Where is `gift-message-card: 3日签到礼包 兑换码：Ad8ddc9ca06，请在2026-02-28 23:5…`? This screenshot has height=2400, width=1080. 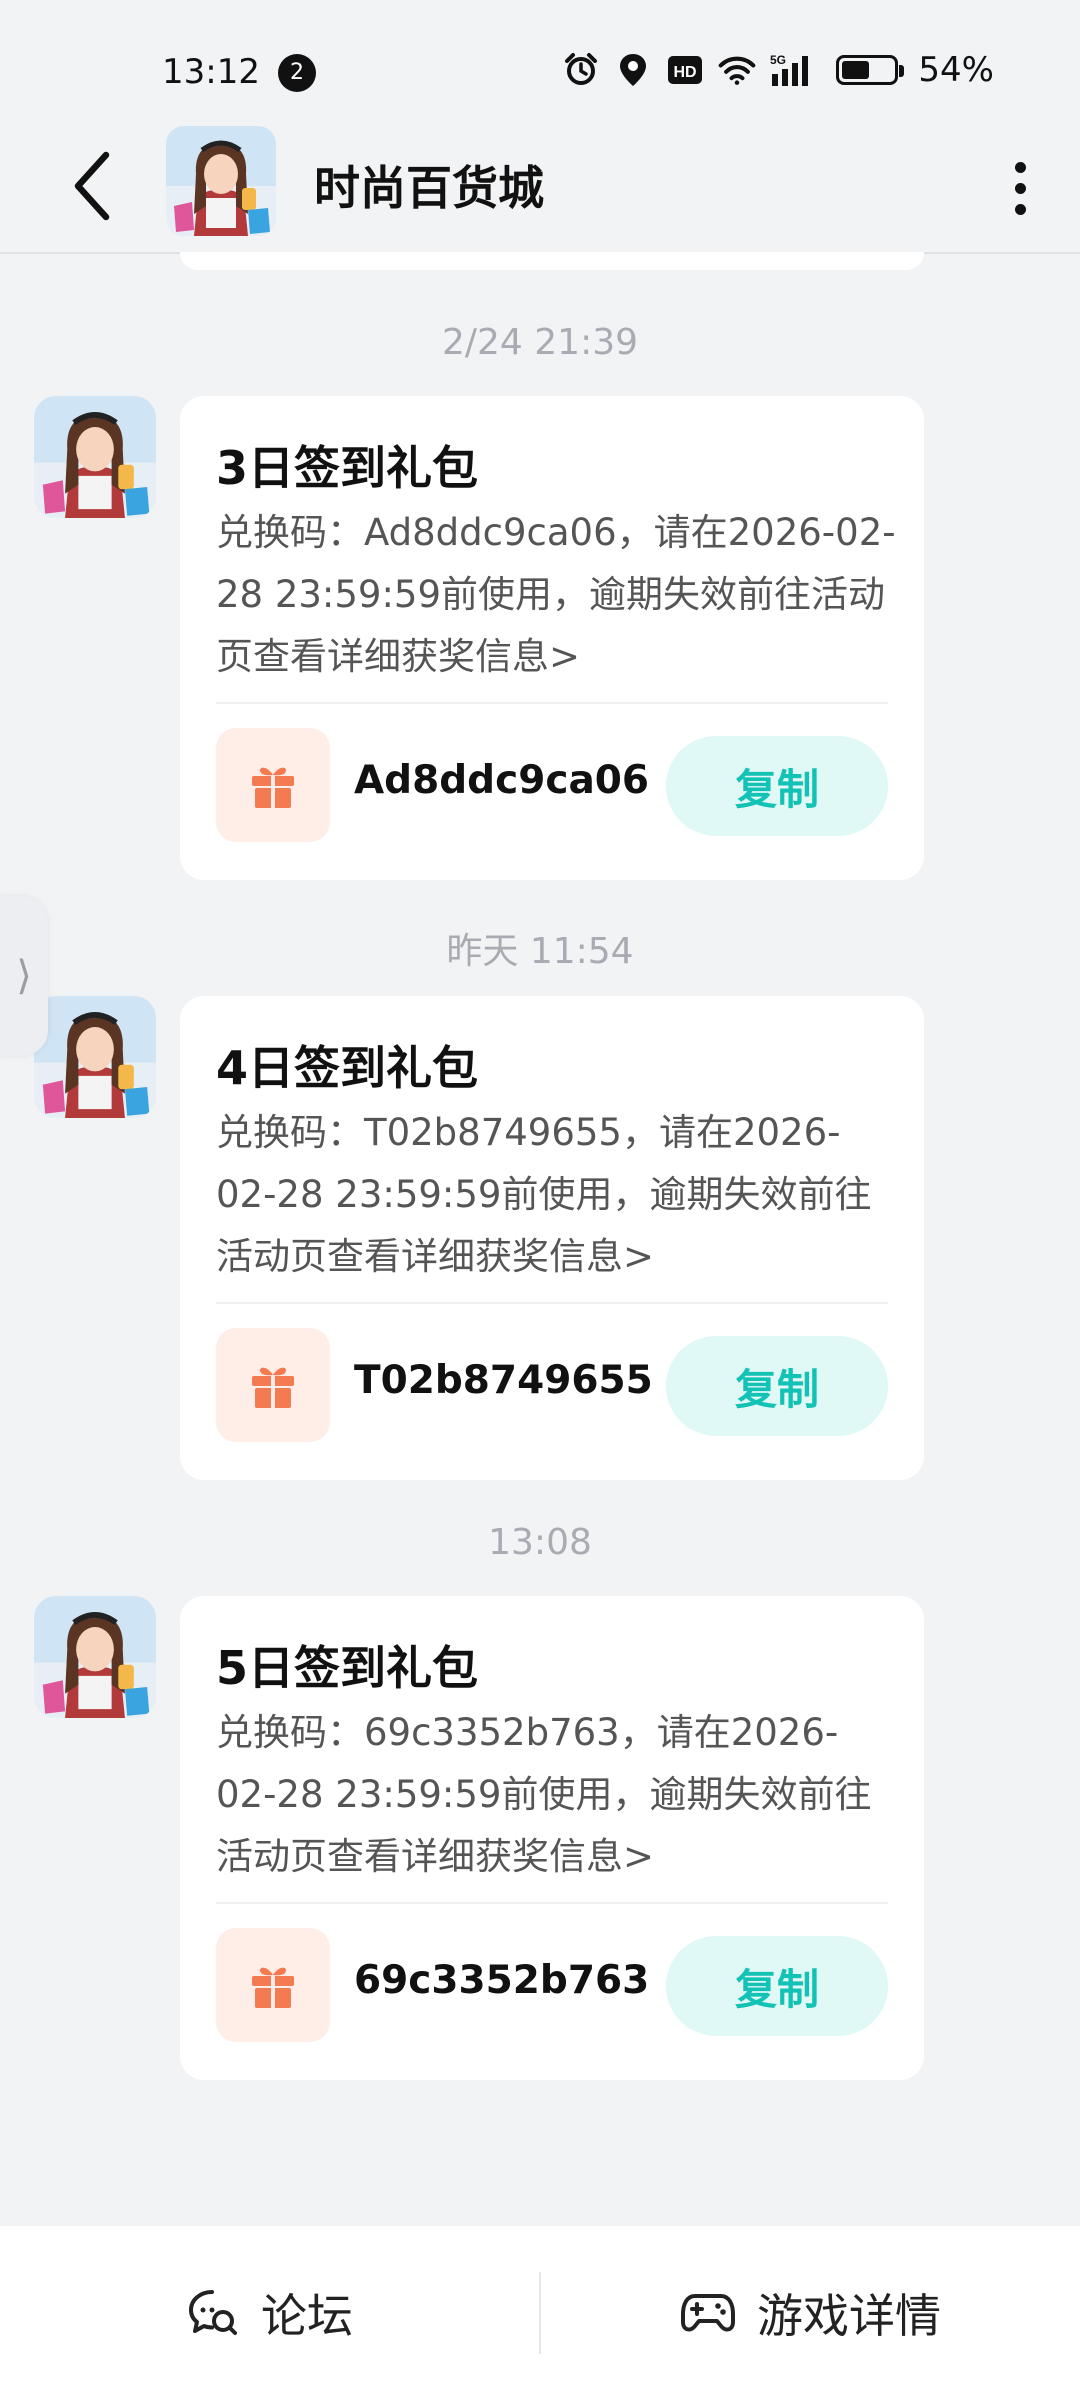
gift-message-card: 3日签到礼包 兑换码：Ad8ddc9ca06，请在2026-02-28 23:5… is located at coordinates (552, 638).